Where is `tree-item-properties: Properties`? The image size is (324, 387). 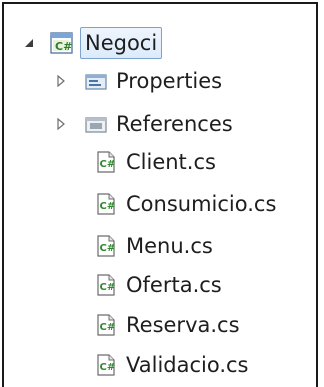
tree-item-properties: Properties is located at coordinates (138, 81).